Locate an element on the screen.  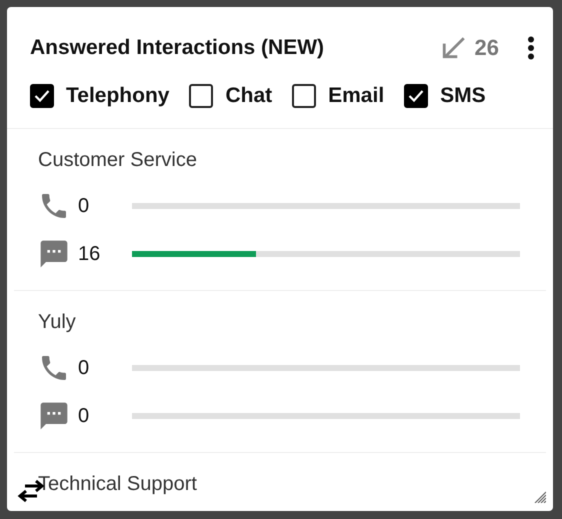
checkbox-label: Email is located at coordinates (356, 96).